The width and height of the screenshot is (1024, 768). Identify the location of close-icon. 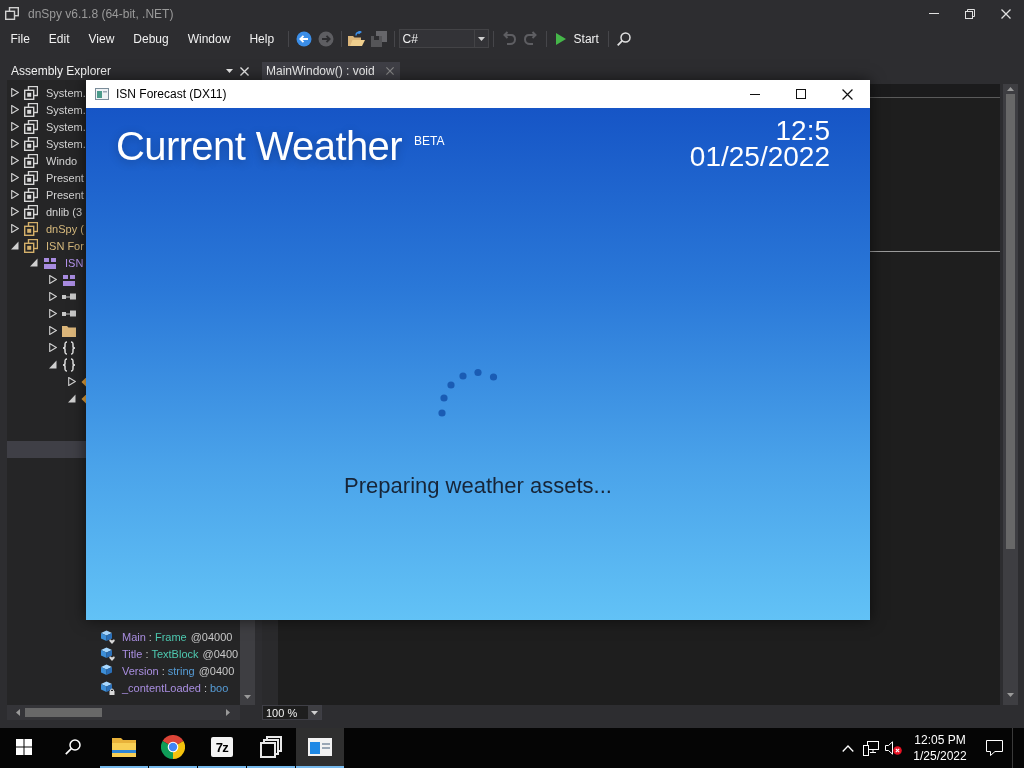
(847, 94).